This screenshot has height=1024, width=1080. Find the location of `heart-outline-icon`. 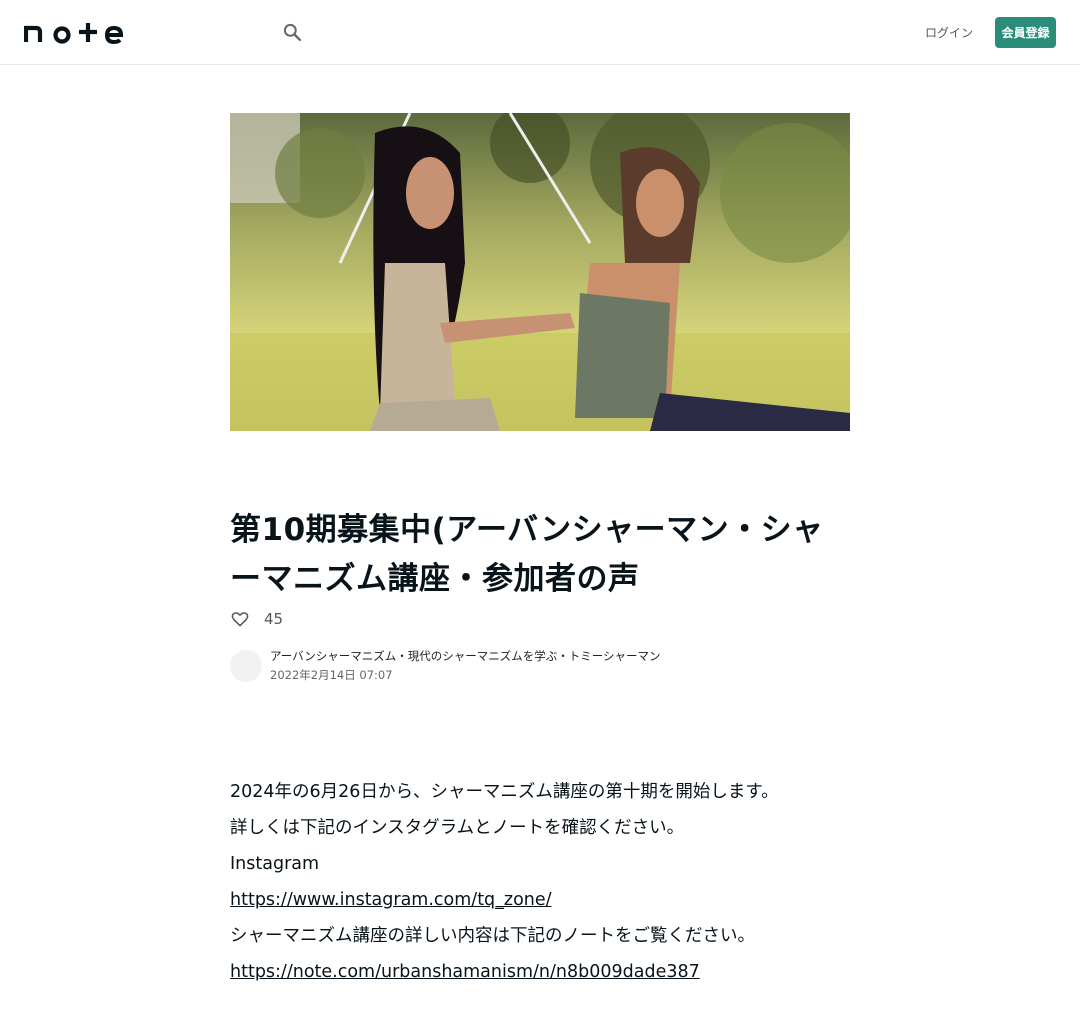

heart-outline-icon is located at coordinates (240, 619).